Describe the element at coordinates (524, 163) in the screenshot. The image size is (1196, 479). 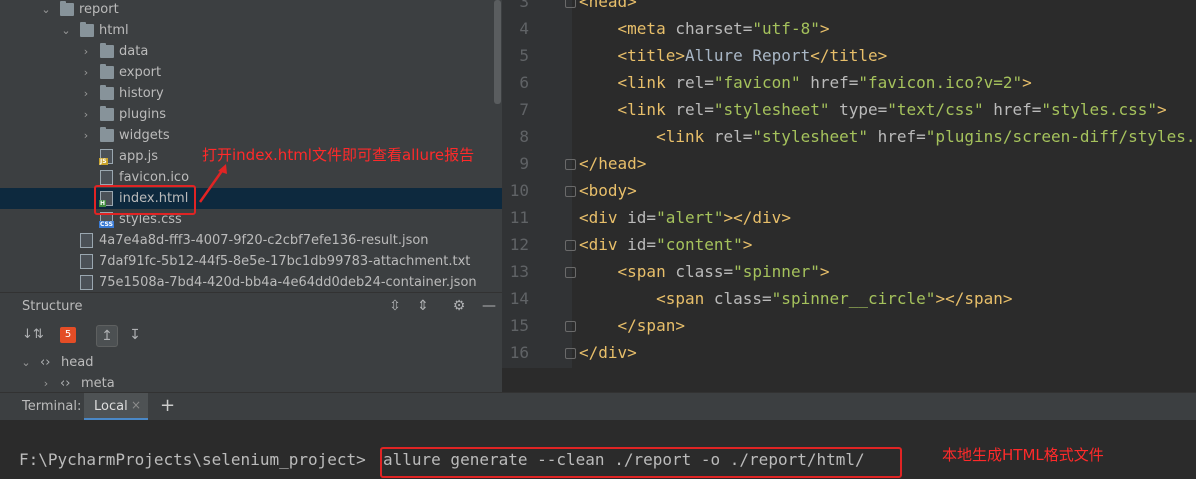
I see `line-number: 9` at that location.